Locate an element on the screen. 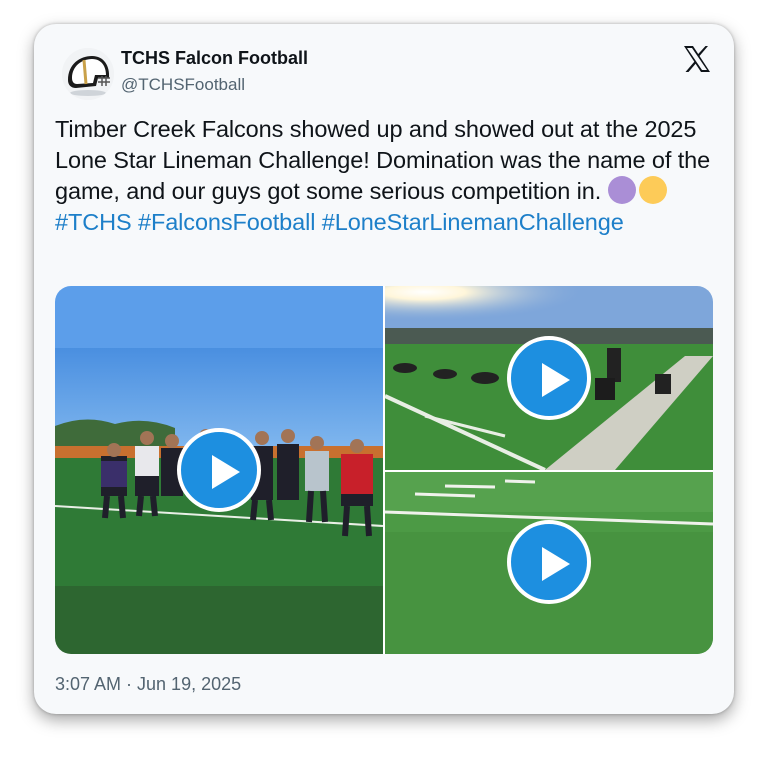 Image resolution: width=768 pixels, height=762 pixels. timestamp: 3:07 AM · Jun 19, 2025 is located at coordinates (148, 684).